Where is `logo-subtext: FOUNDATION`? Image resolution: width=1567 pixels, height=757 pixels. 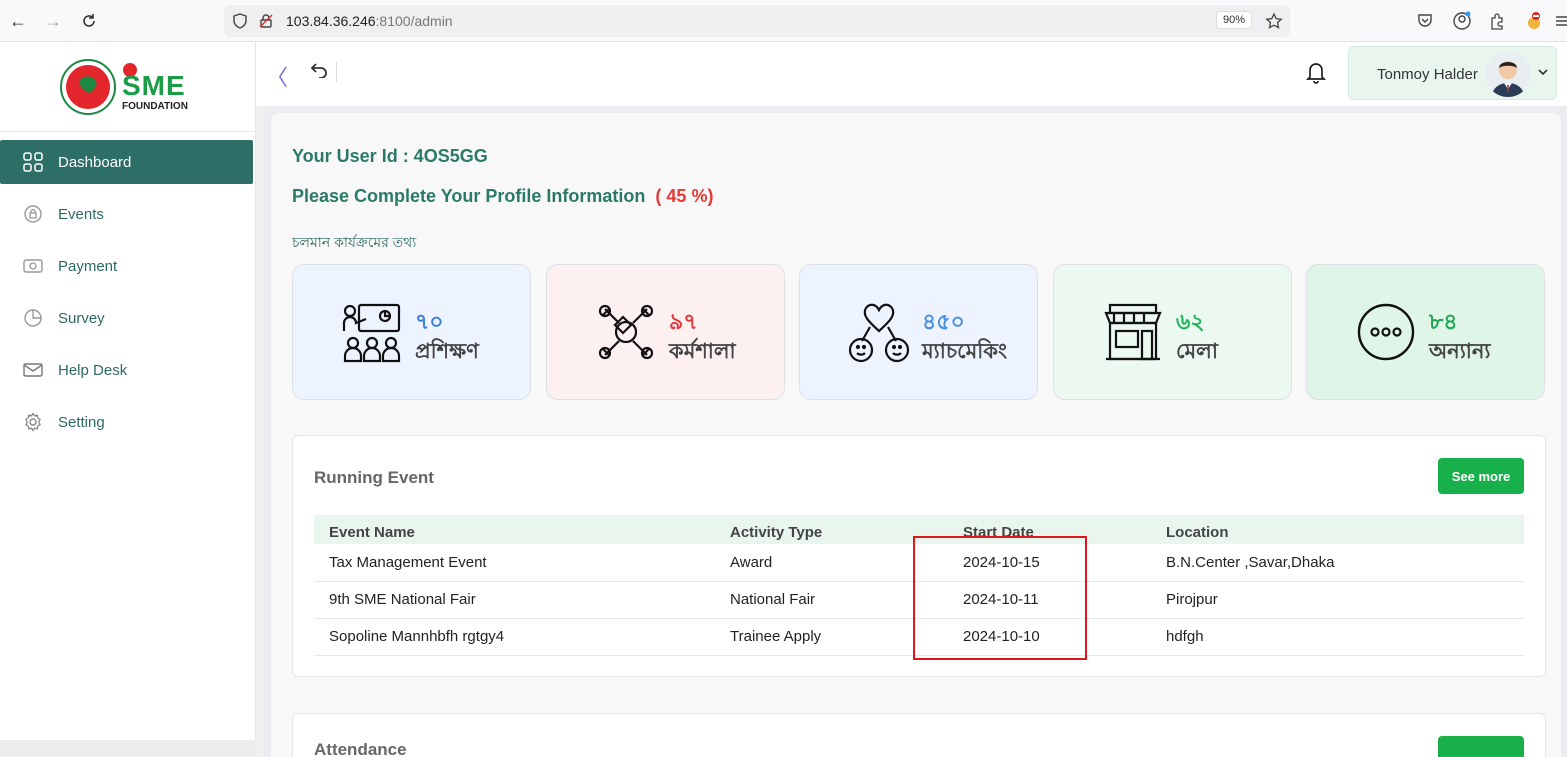 logo-subtext: FOUNDATION is located at coordinates (155, 106).